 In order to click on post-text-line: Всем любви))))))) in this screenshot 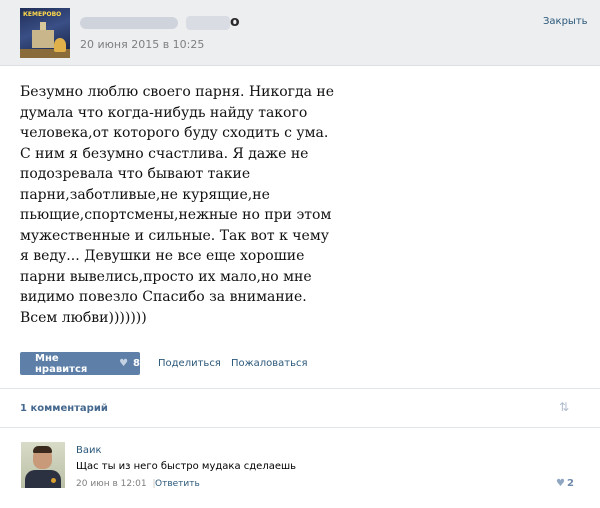, I will do `click(83, 317)`.